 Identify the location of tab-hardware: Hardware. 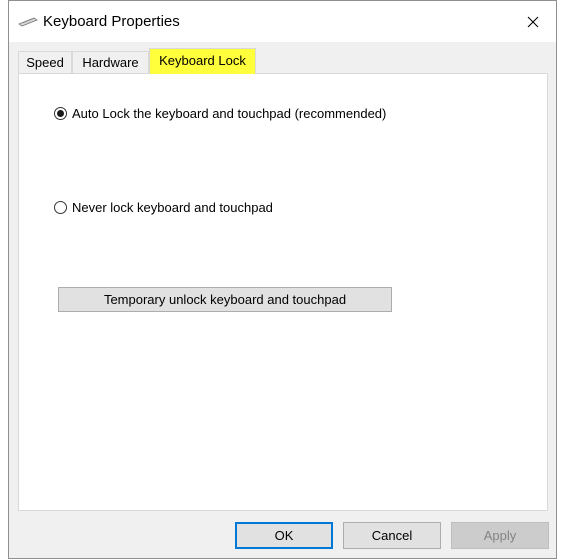
(110, 62).